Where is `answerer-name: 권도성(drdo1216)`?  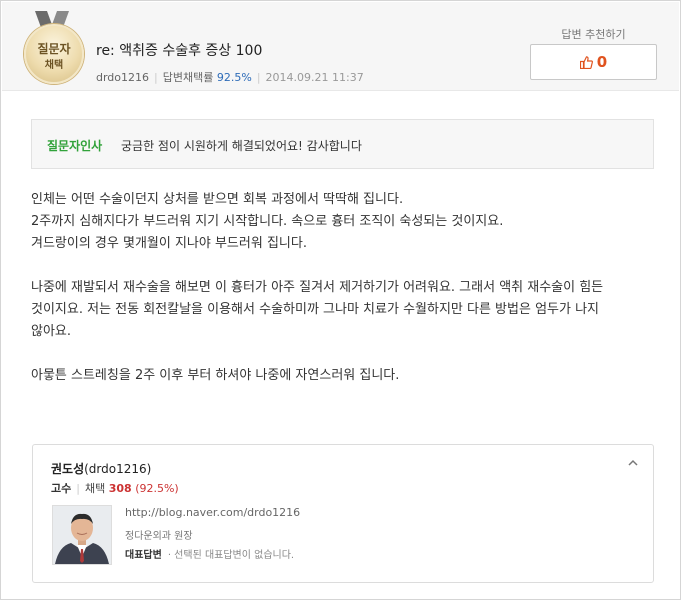
answerer-name: 권도성(drdo1216) is located at coordinates (101, 468).